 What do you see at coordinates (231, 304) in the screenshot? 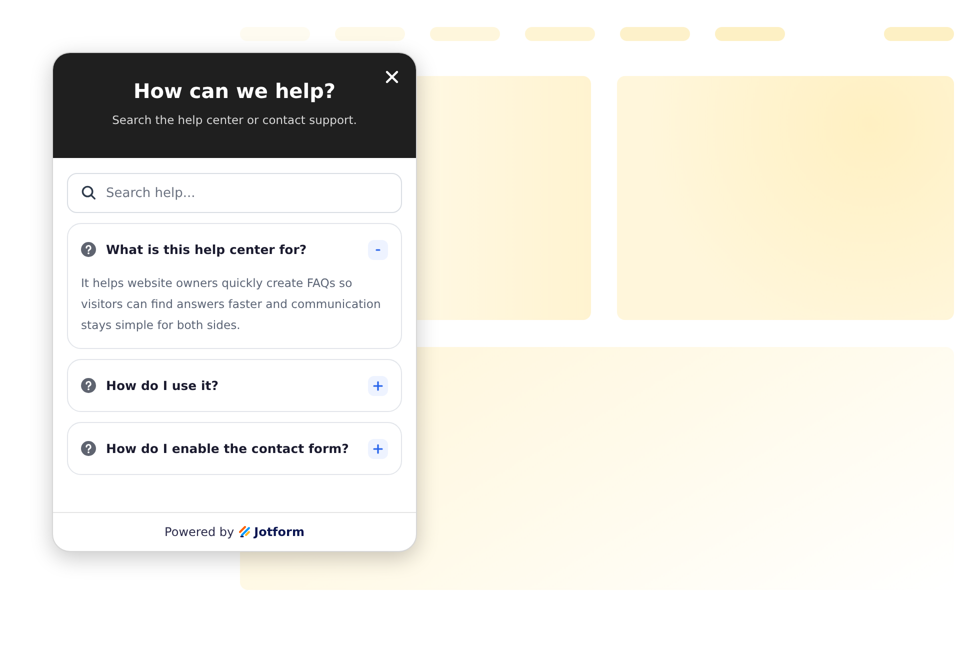
I see `faq-answer: It helps website owners quickly create FAQs so visitors can find answers faster and communication stays simple for both sides.` at bounding box center [231, 304].